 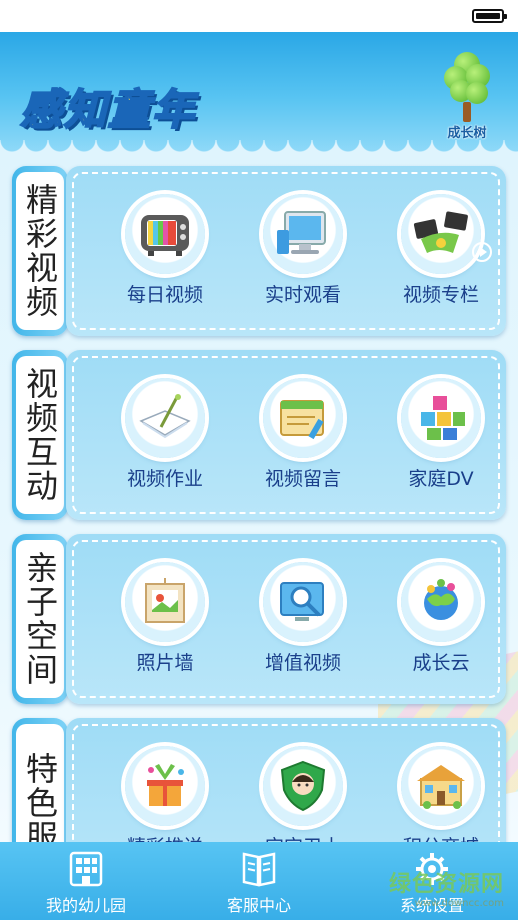 I want to click on section-label-tab: 亲子空间, so click(x=40, y=619).